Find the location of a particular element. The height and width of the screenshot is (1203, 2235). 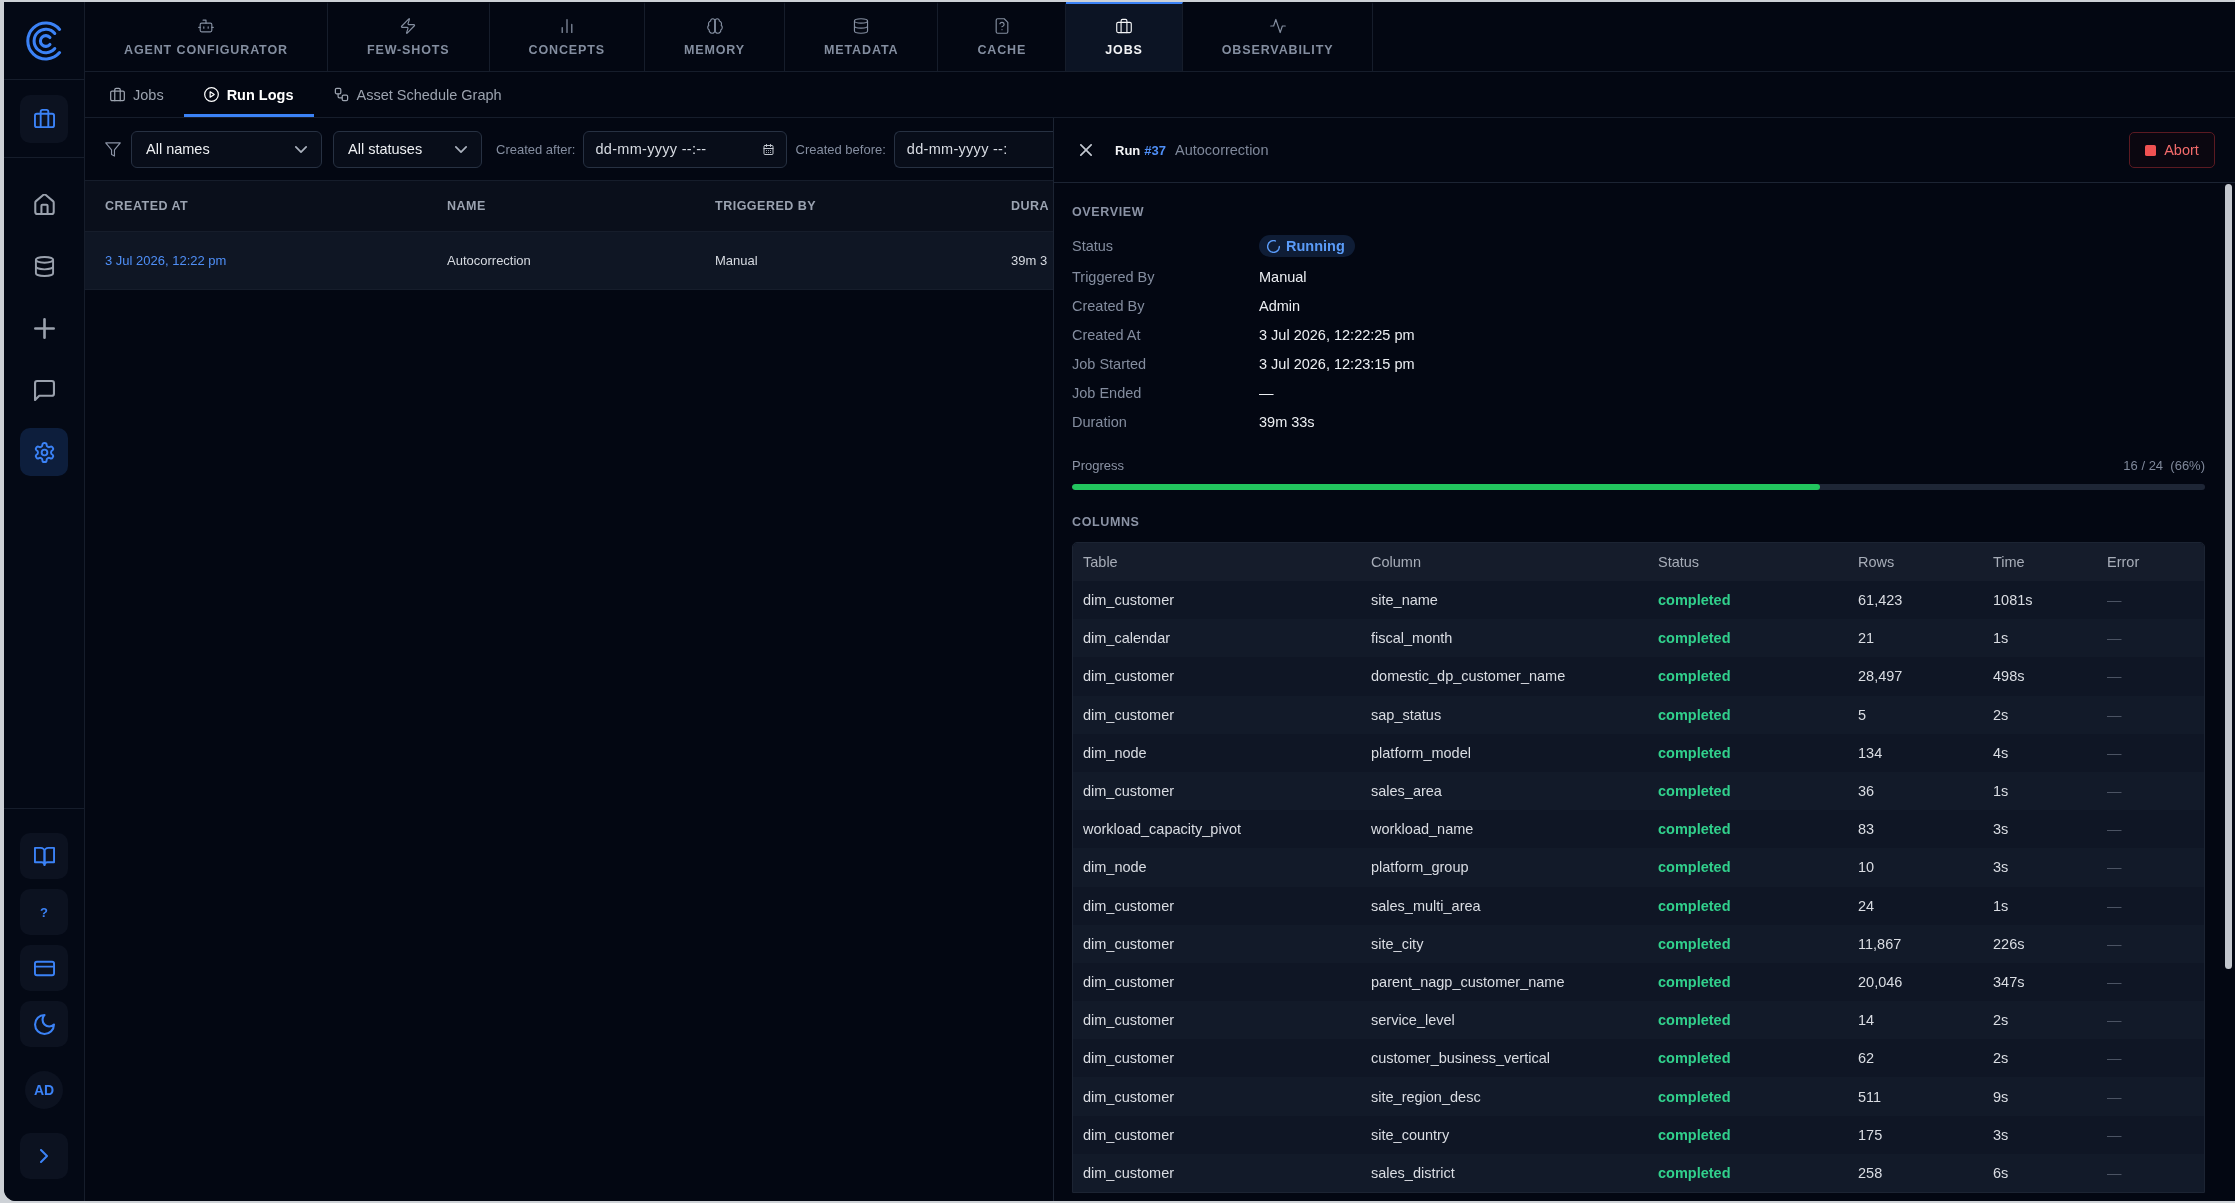

play-icon is located at coordinates (211, 94).